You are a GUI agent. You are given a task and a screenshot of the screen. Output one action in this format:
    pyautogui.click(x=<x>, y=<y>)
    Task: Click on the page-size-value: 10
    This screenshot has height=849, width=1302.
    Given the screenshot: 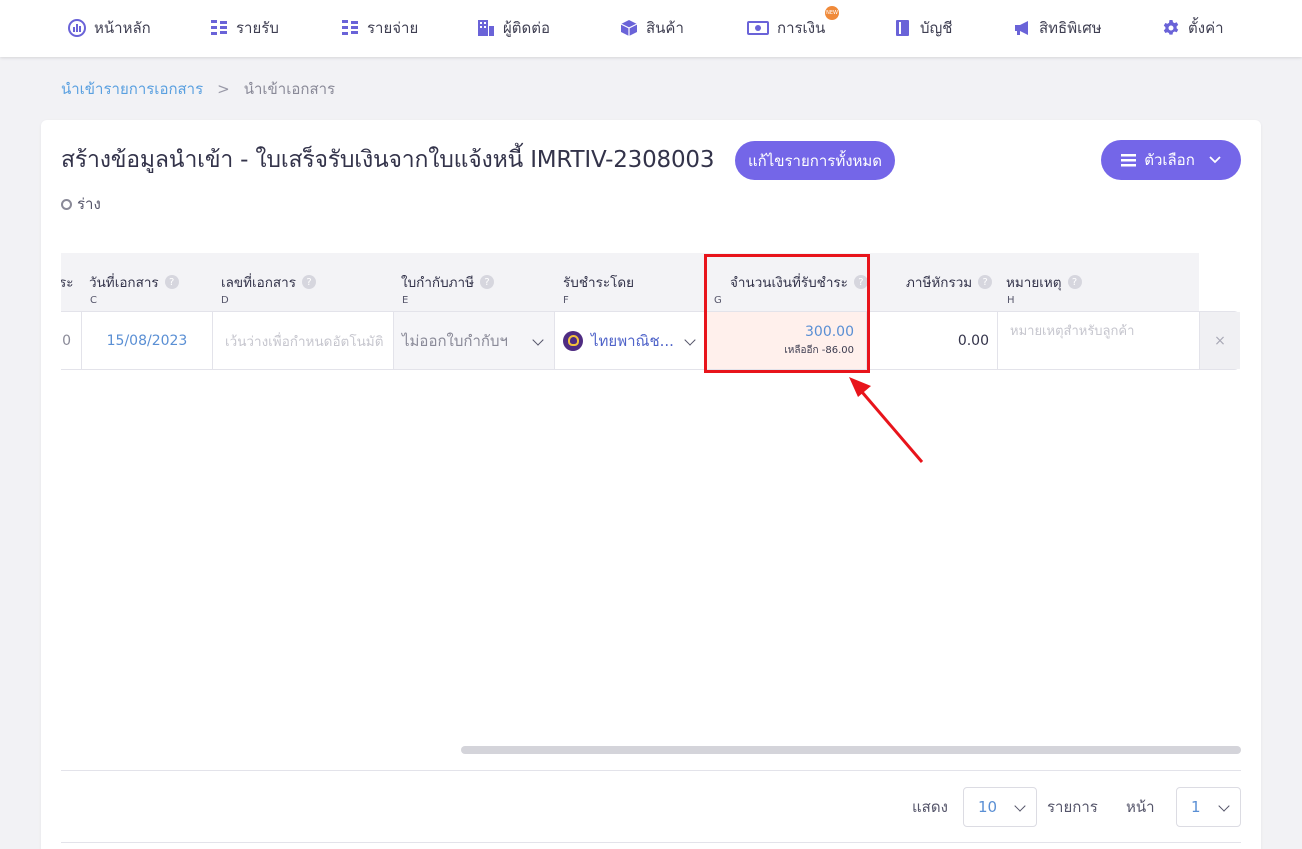 What is the action you would take?
    pyautogui.click(x=988, y=807)
    